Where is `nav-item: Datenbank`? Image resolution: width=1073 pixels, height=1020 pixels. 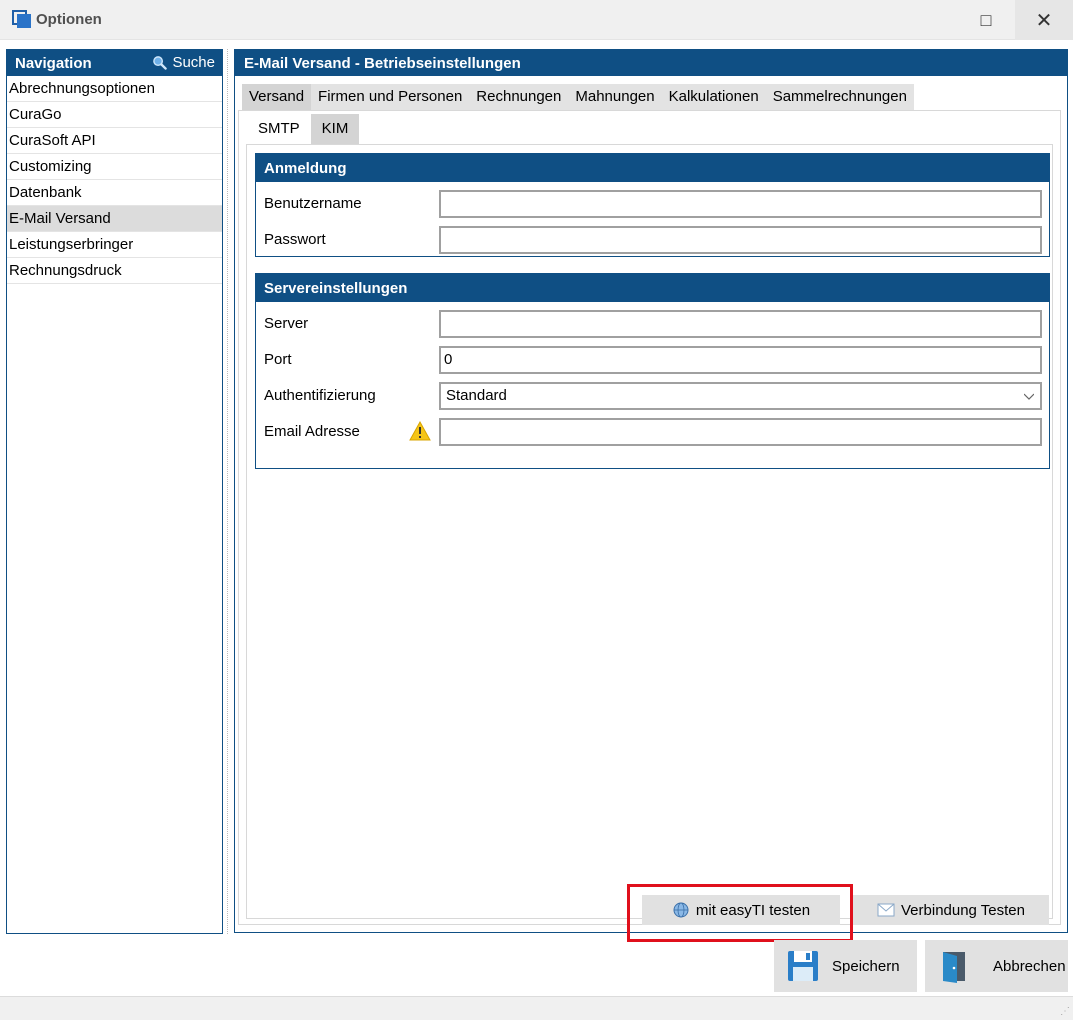
nav-item: Datenbank is located at coordinates (114, 193).